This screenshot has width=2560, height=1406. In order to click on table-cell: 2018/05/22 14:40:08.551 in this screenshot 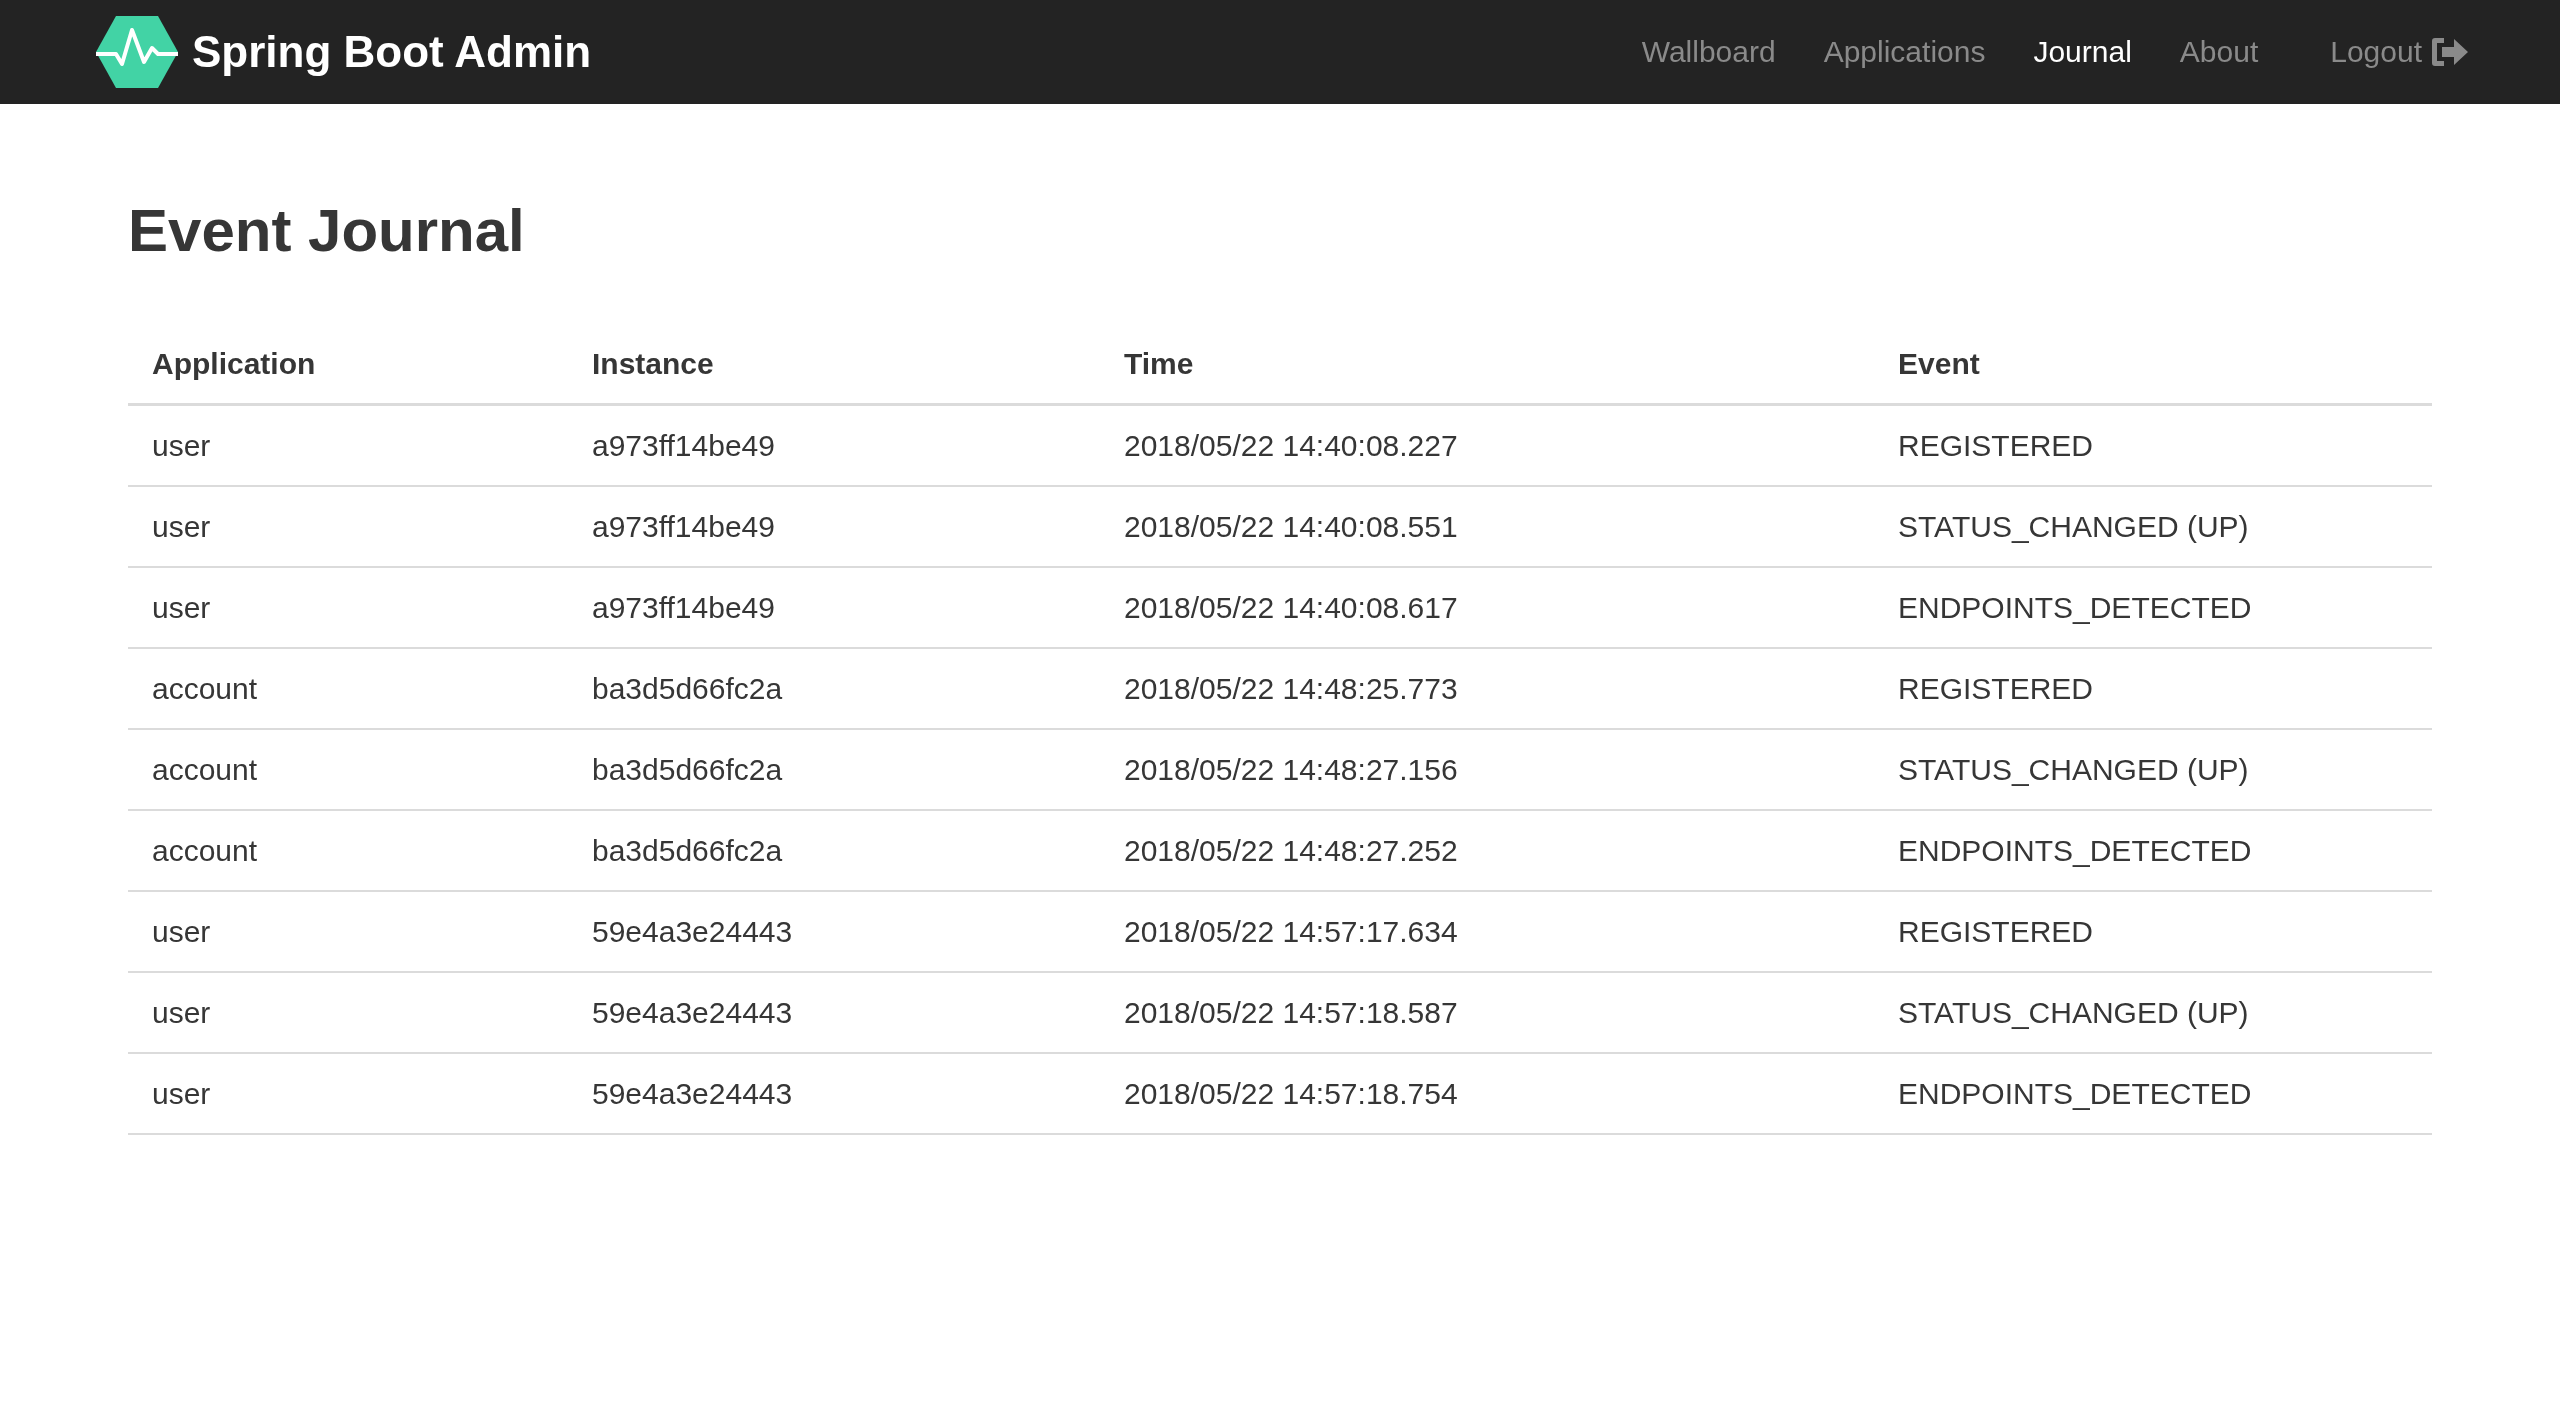, I will do `click(1487, 526)`.